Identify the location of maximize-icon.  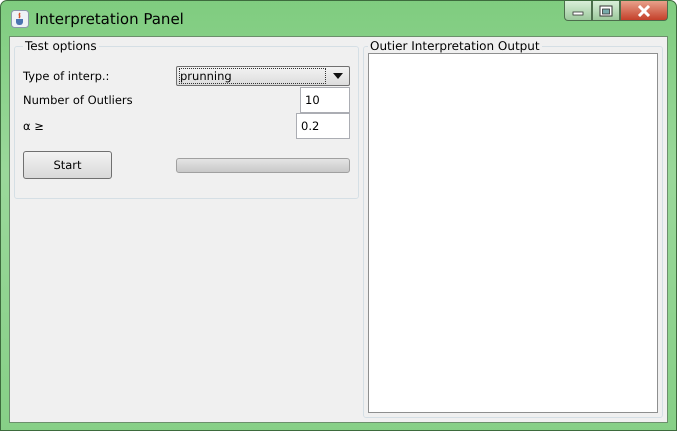
(606, 10).